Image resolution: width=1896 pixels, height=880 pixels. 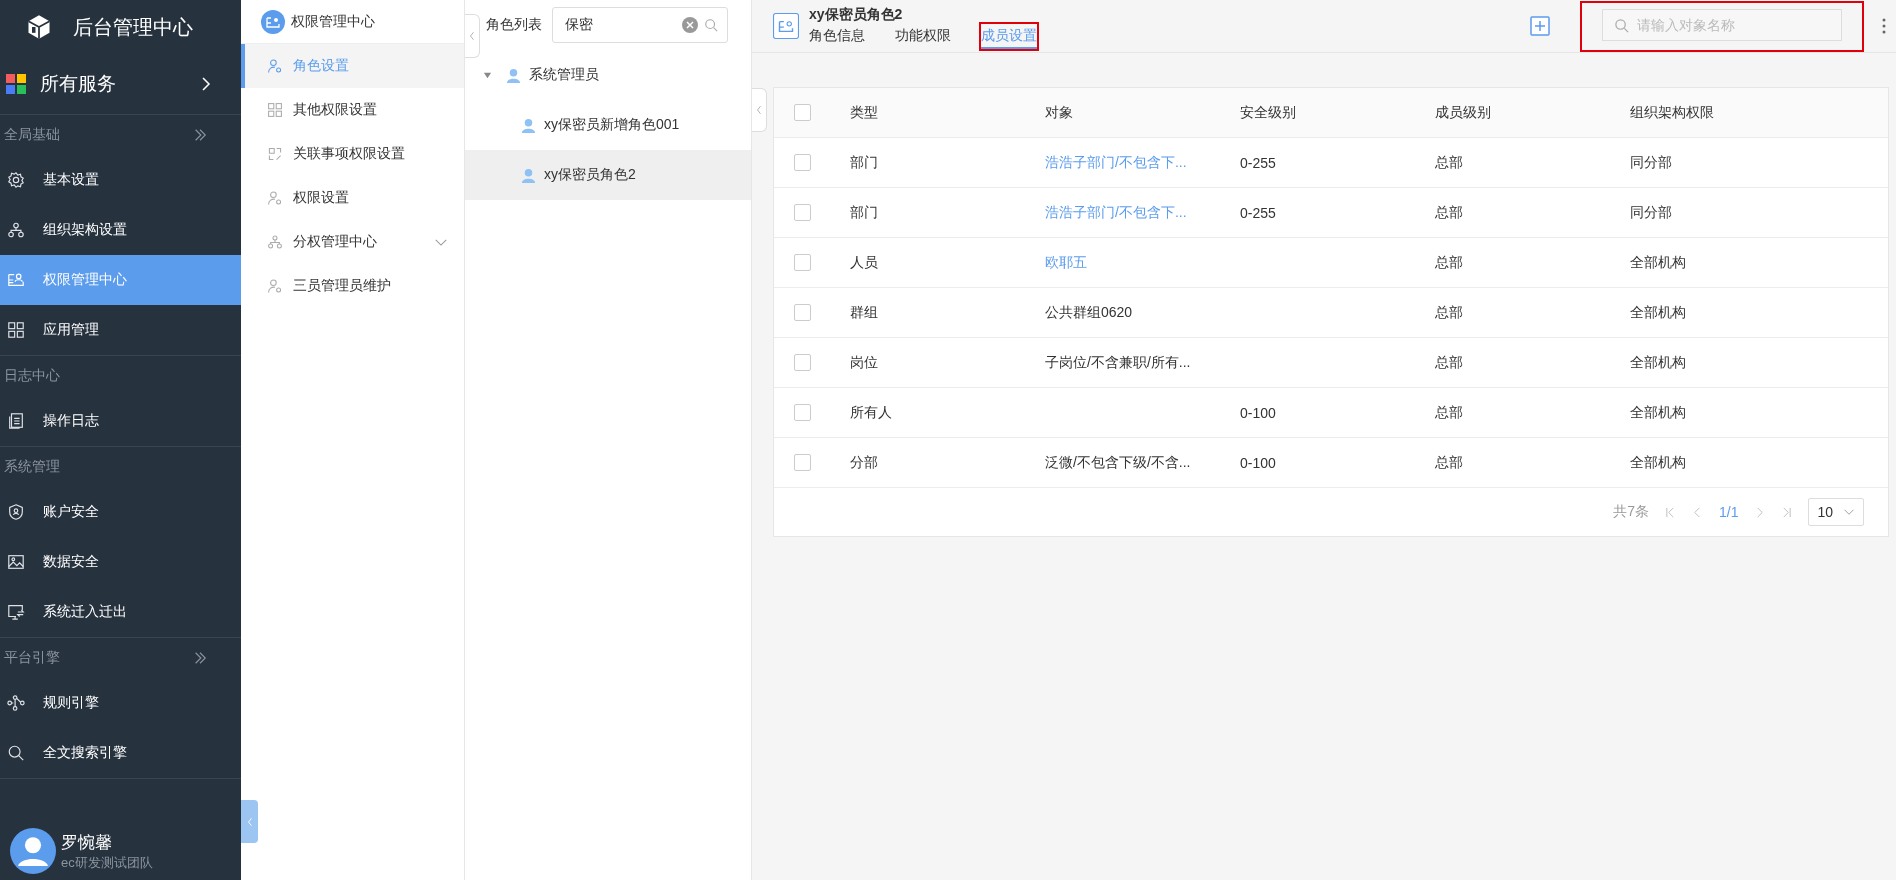 What do you see at coordinates (33, 851) in the screenshot?
I see `avatar-icon` at bounding box center [33, 851].